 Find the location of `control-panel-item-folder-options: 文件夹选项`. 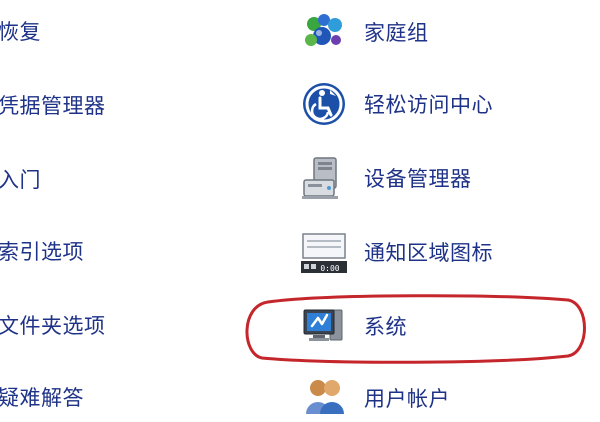

control-panel-item-folder-options: 文件夹选项 is located at coordinates (53, 325).